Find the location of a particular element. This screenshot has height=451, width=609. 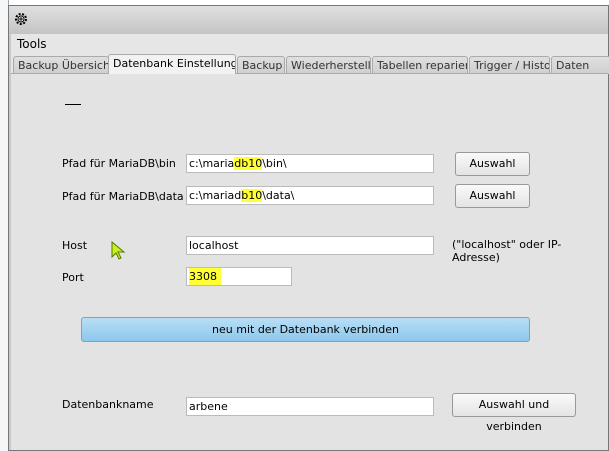

bin-path-text: c:\maria is located at coordinates (212, 163).